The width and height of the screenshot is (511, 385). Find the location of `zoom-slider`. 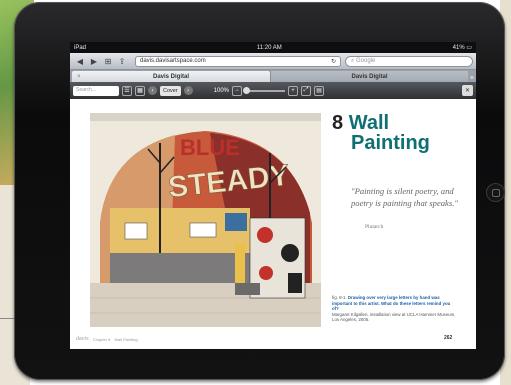

zoom-slider is located at coordinates (264, 90).